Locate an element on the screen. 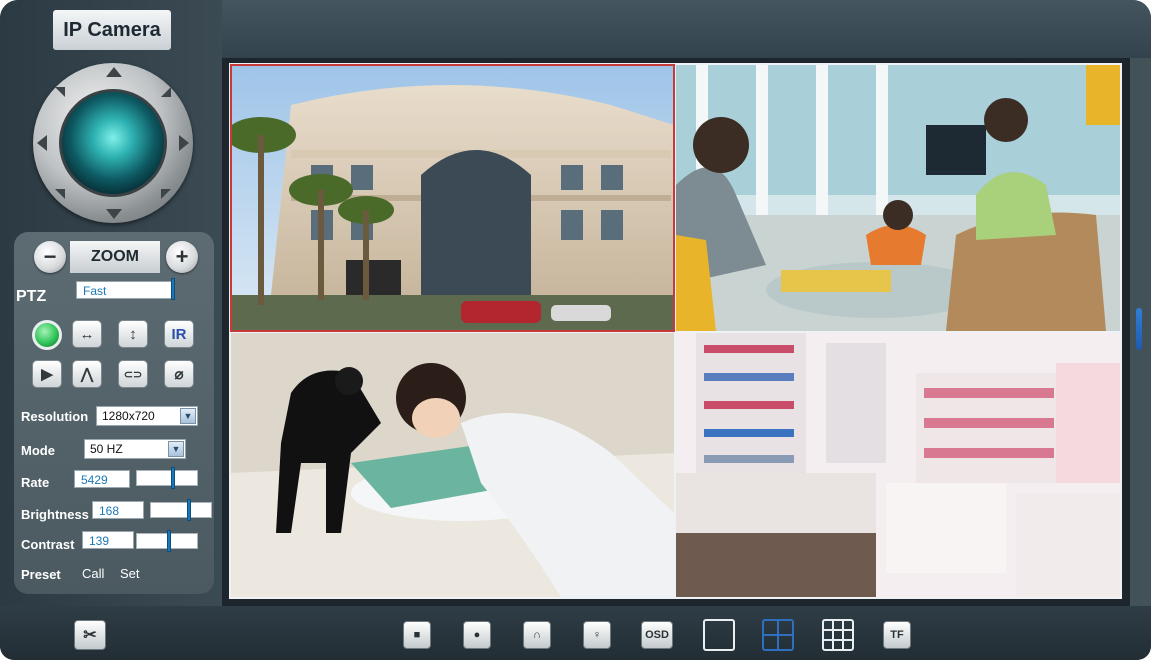 The height and width of the screenshot is (660, 1151). lens-center-button is located at coordinates (113, 143).